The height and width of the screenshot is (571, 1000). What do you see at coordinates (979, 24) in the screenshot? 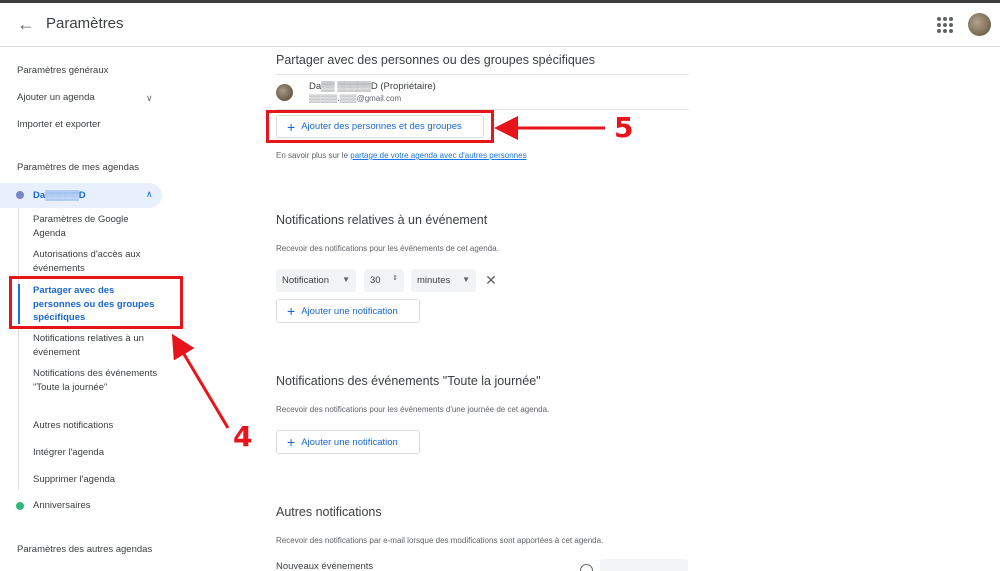
I see `account-avatar` at bounding box center [979, 24].